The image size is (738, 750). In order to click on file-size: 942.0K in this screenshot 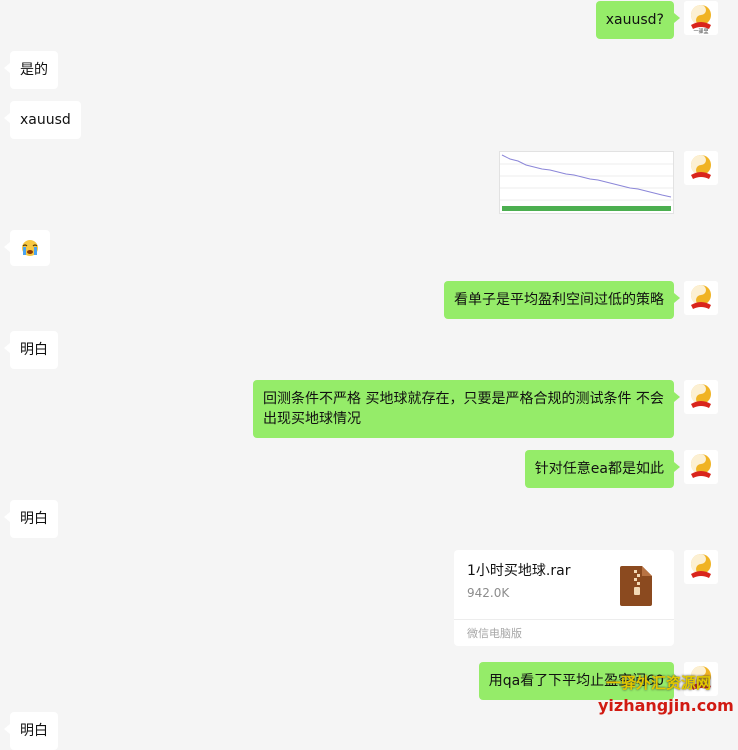, I will do `click(488, 593)`.